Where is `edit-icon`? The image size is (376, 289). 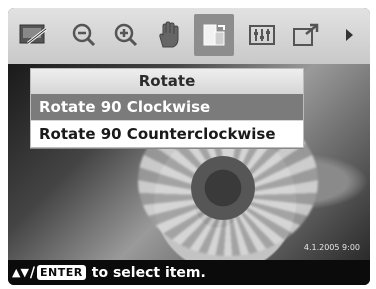
edit-icon is located at coordinates (34, 35).